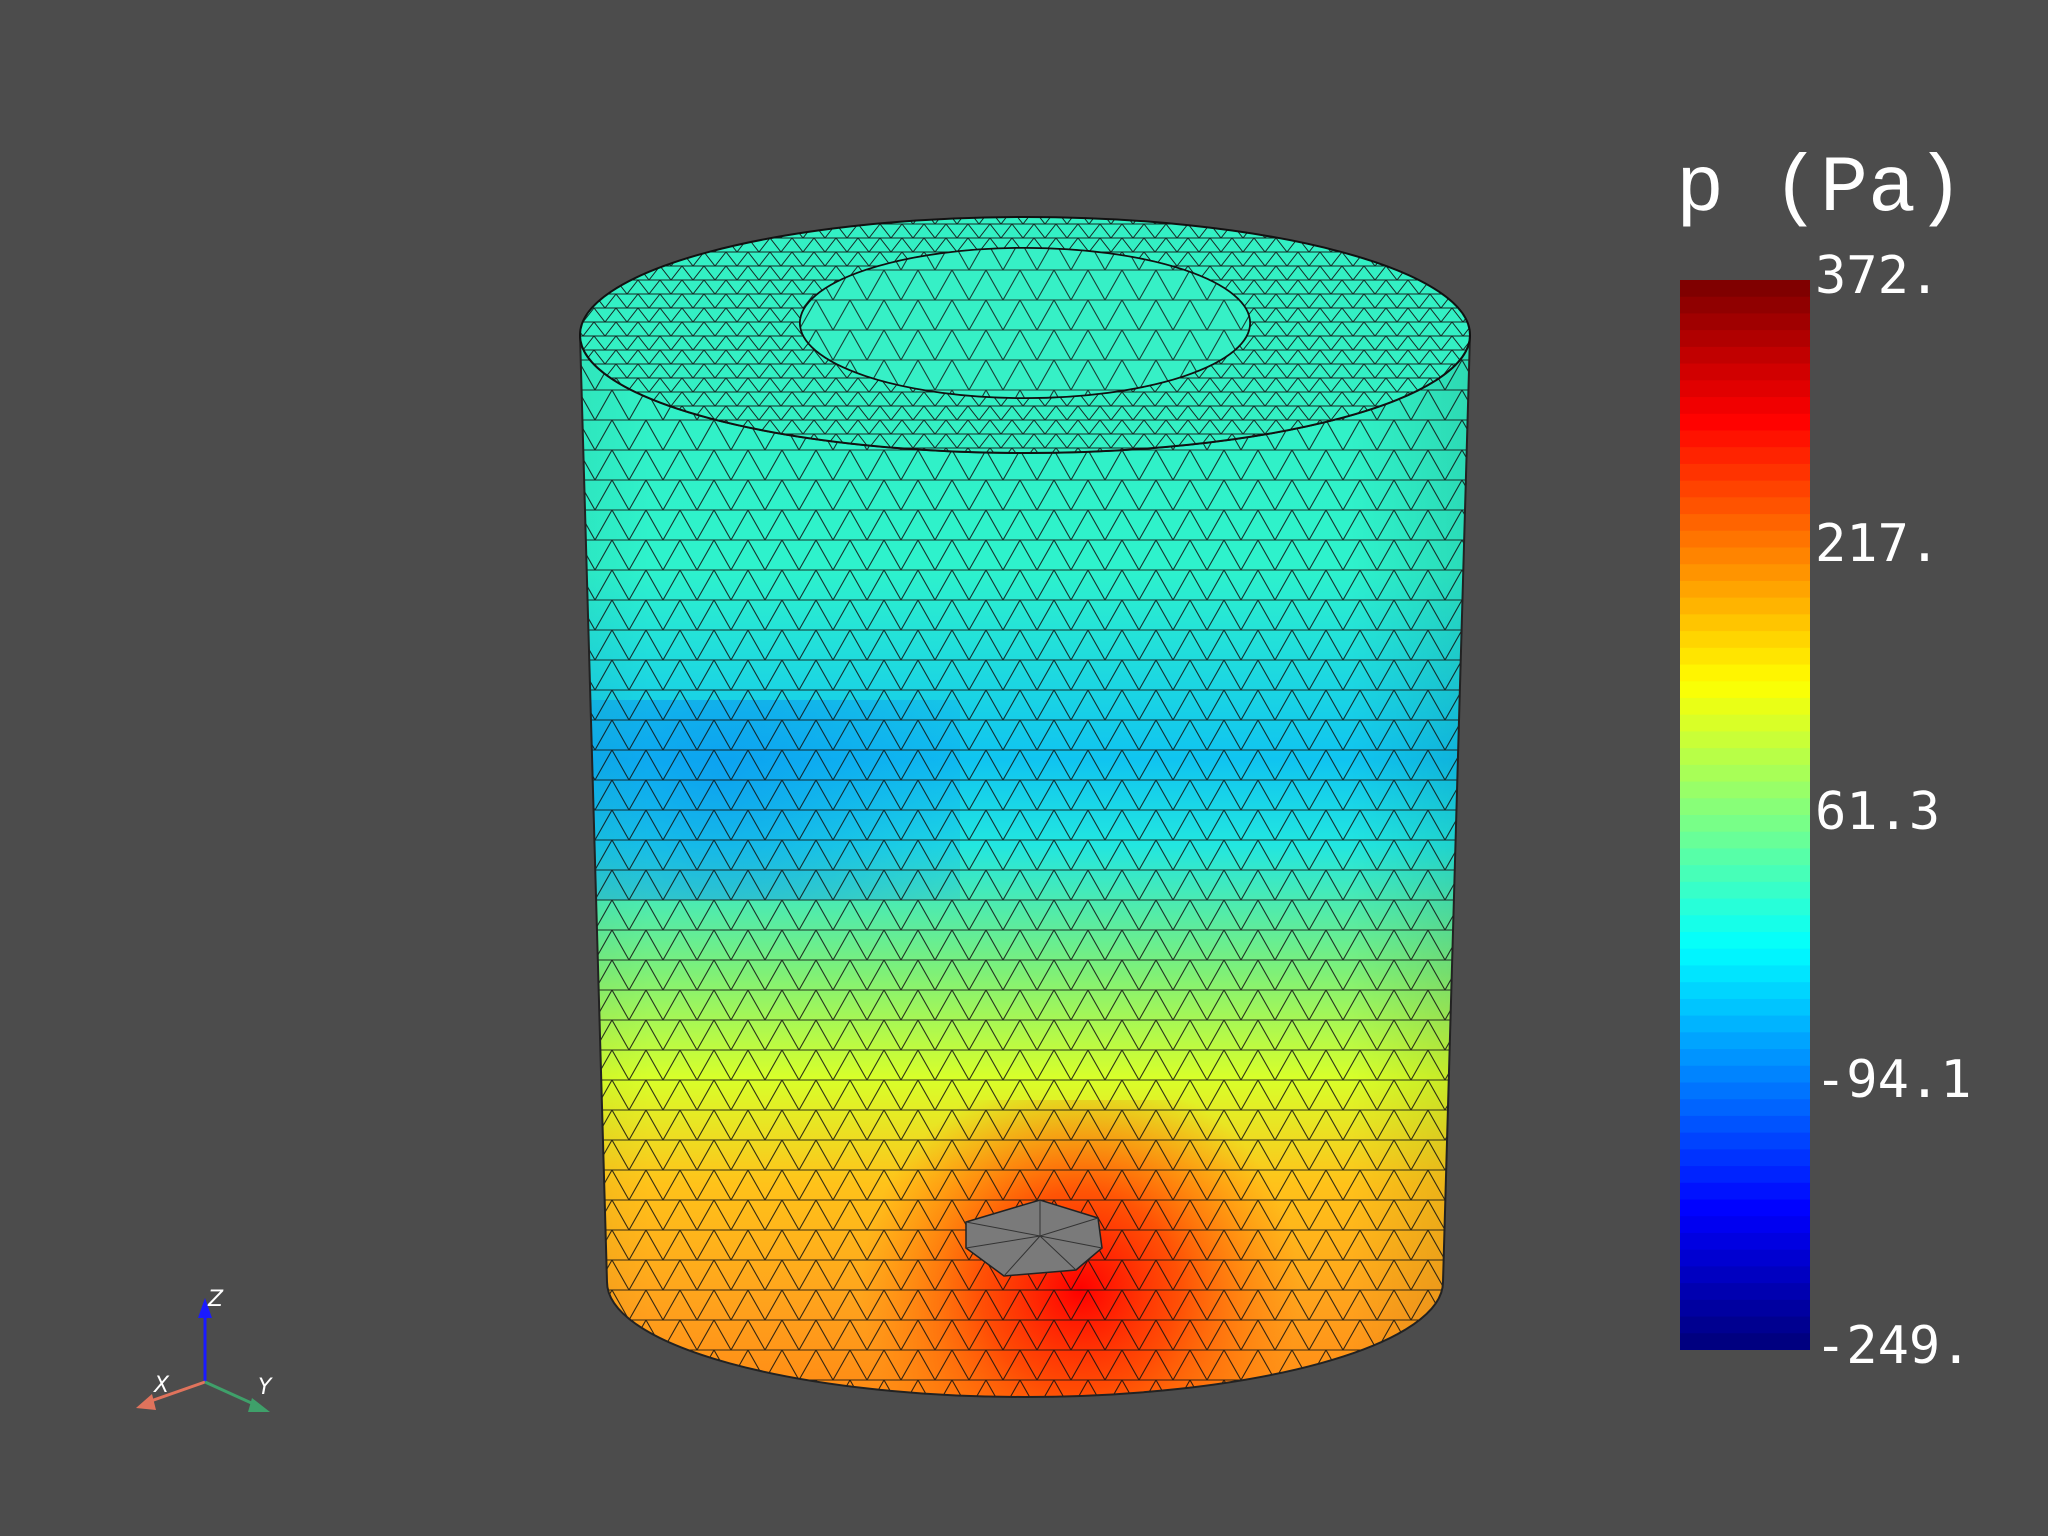 The width and height of the screenshot is (2048, 1536). Describe the element at coordinates (265, 1387) in the screenshot. I see `y-axis-label: Y` at that location.